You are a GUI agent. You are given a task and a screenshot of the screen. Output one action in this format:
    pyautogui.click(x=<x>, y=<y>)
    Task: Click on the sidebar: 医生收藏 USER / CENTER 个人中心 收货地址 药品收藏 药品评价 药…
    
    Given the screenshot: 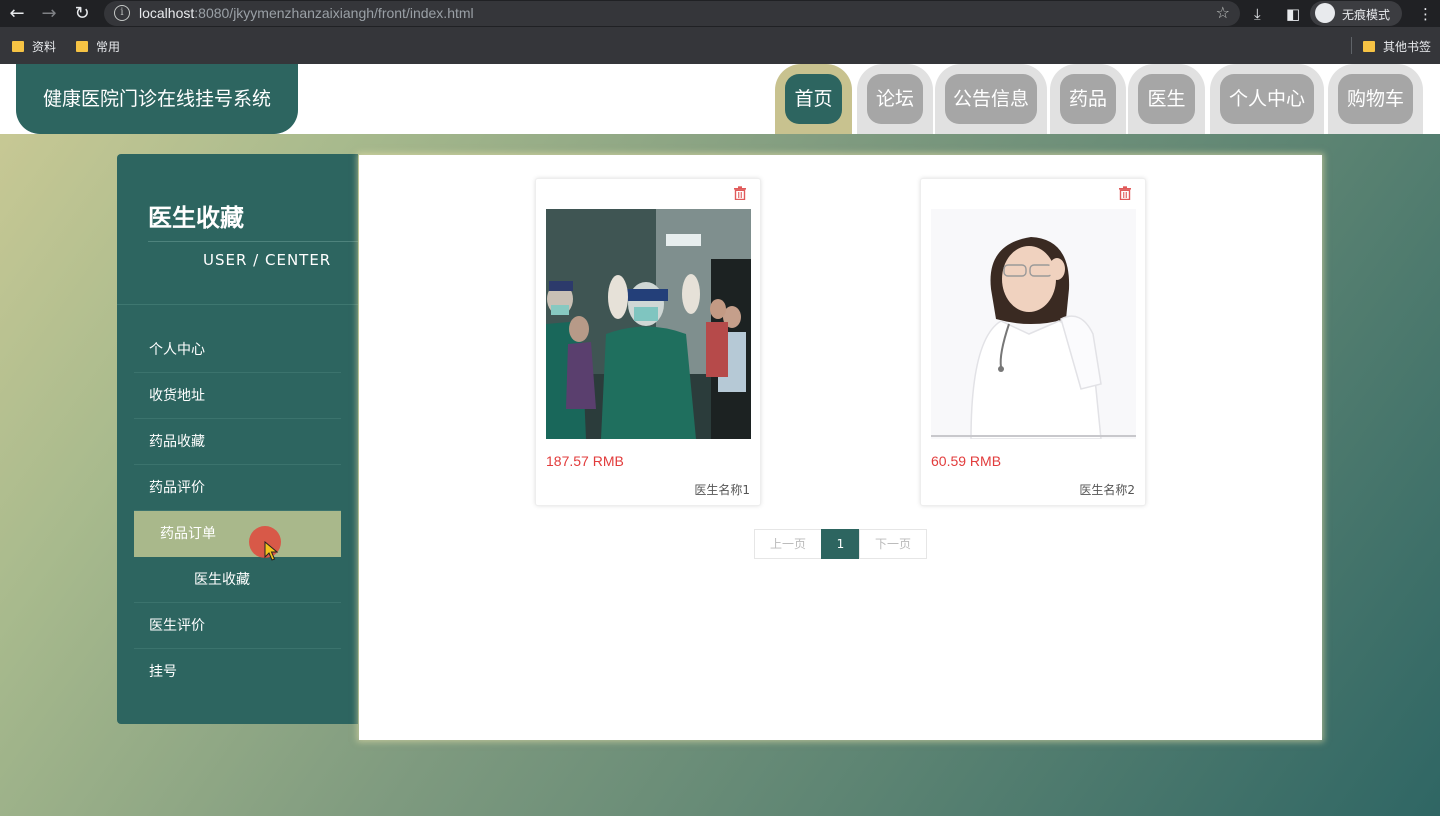 What is the action you would take?
    pyautogui.click(x=237, y=439)
    